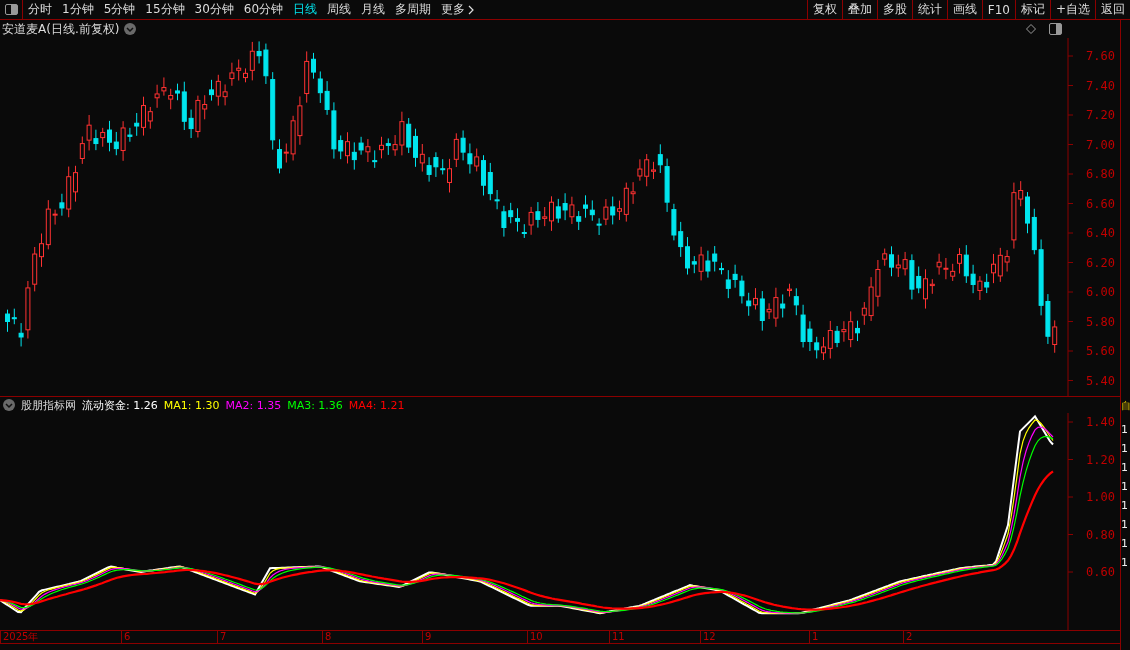  What do you see at coordinates (618, 636) in the screenshot?
I see `date-label: 11` at bounding box center [618, 636].